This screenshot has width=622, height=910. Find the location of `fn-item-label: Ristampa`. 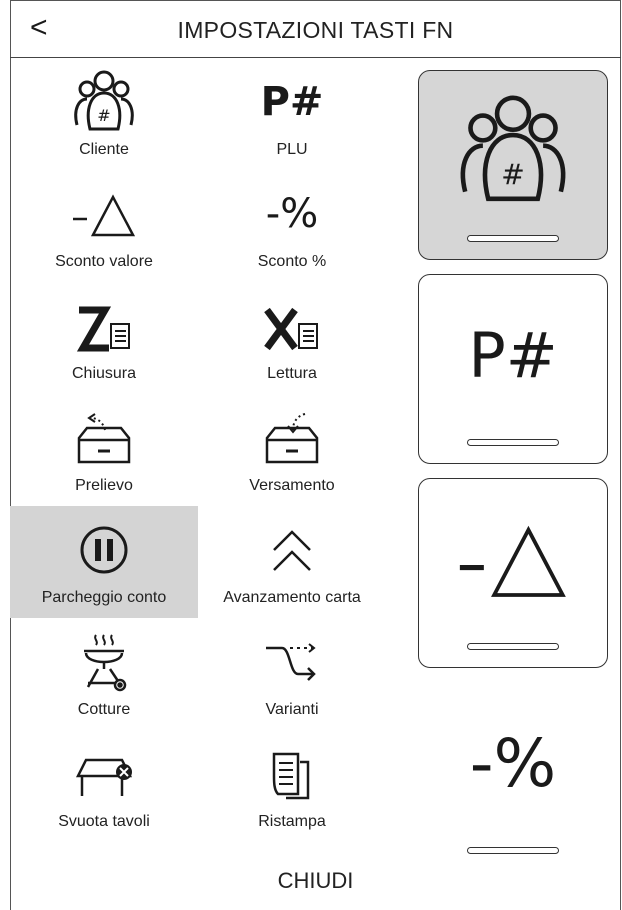

fn-item-label: Ristampa is located at coordinates (292, 821).